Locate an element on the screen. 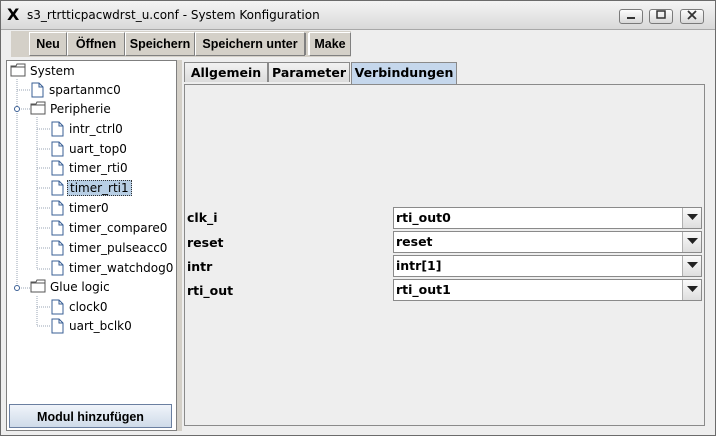  connection-select-clk-i: rti_out0 is located at coordinates (547, 218).